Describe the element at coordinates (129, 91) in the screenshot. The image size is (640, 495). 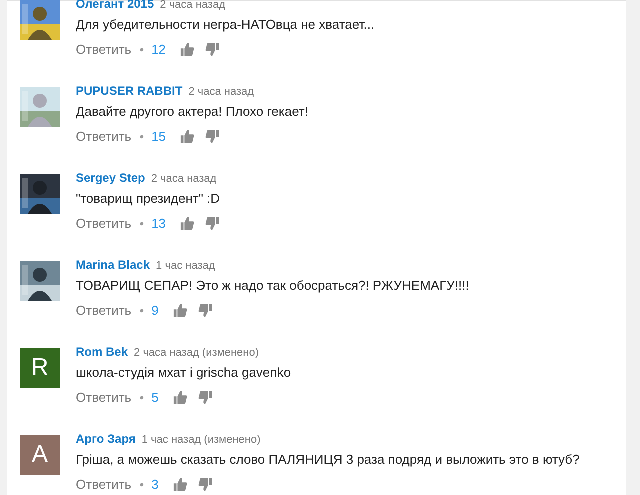
I see `author-name: PUPUSER RABBIT` at that location.